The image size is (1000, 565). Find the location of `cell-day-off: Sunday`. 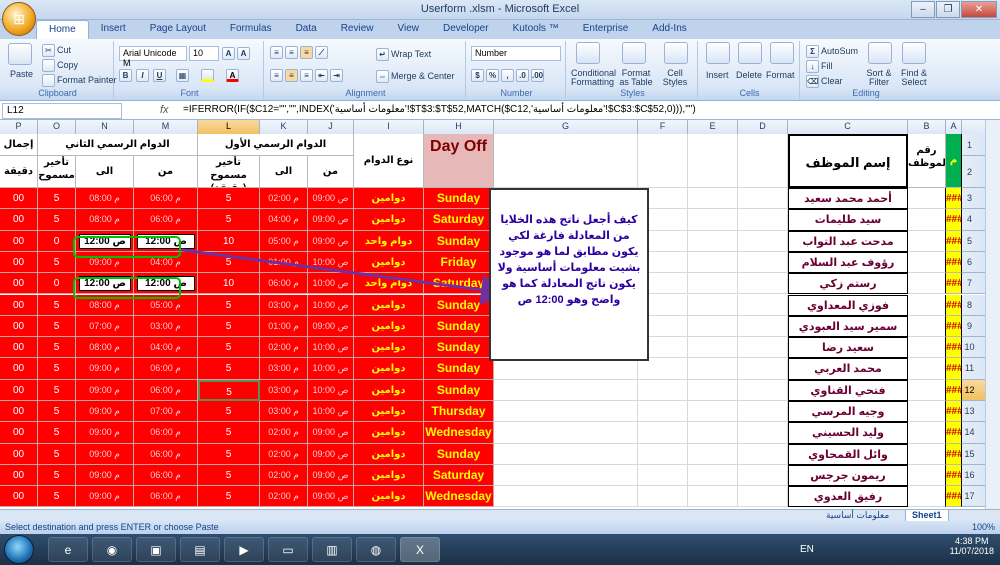

cell-day-off: Sunday is located at coordinates (459, 199).